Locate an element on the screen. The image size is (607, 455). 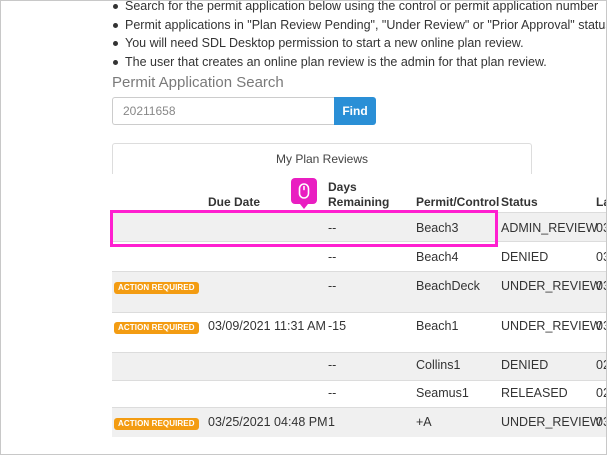
column-header-last: La is located at coordinates (601, 202).